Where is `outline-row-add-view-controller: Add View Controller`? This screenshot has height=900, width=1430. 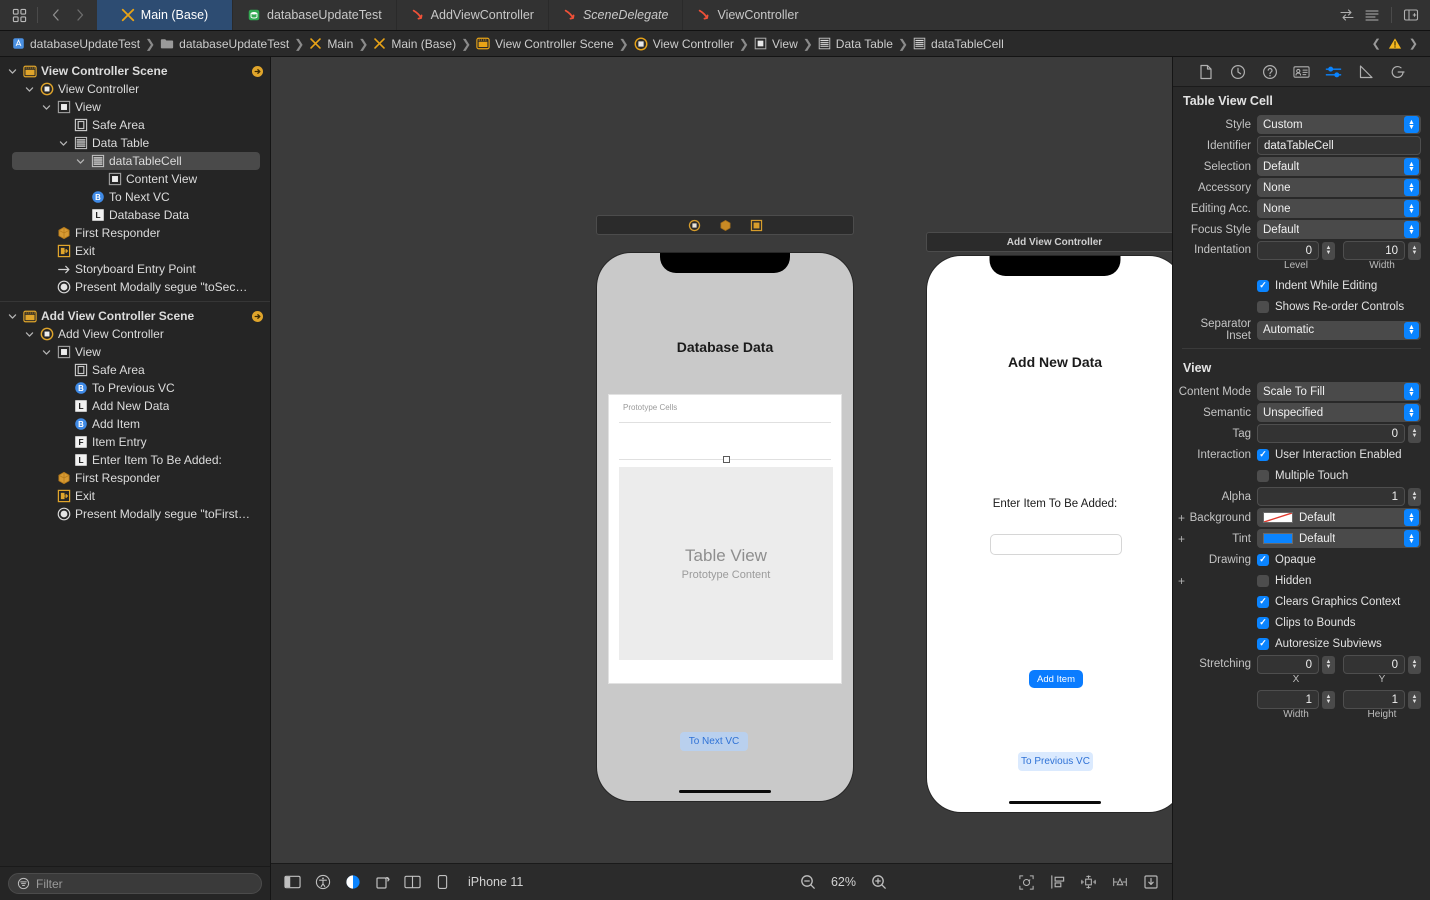 outline-row-add-view-controller: Add View Controller is located at coordinates (135, 334).